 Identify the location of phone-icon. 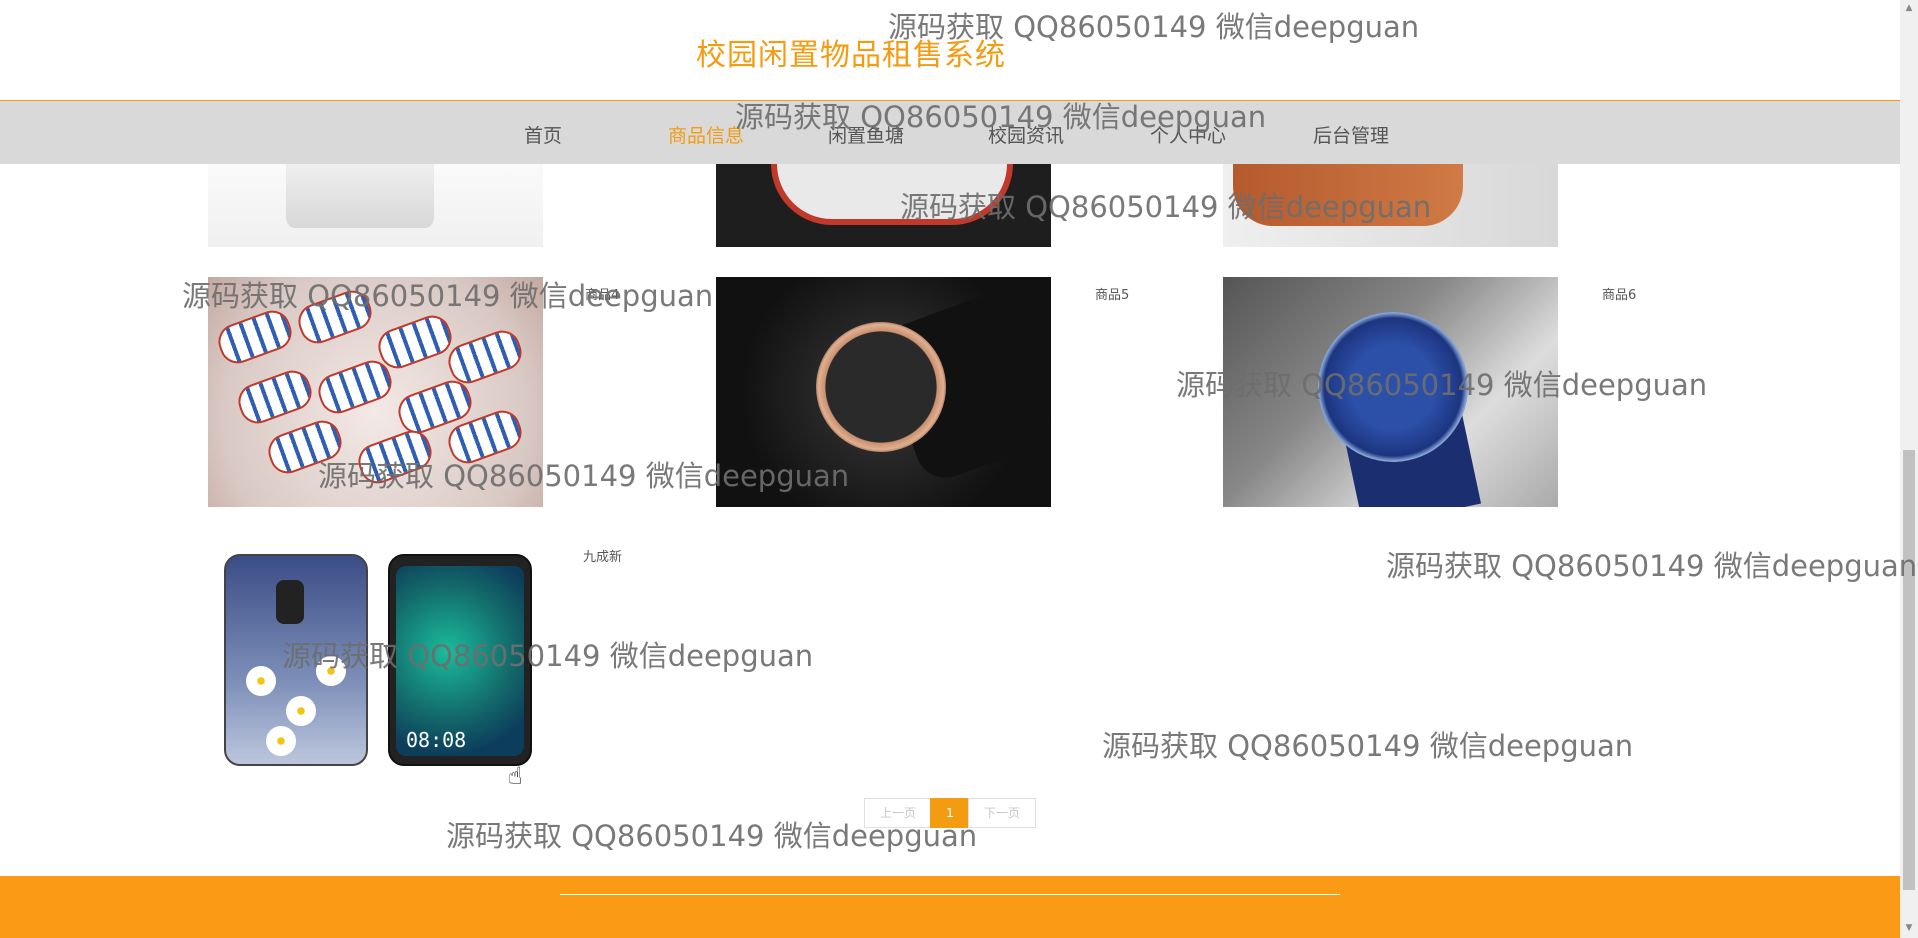
(296, 660).